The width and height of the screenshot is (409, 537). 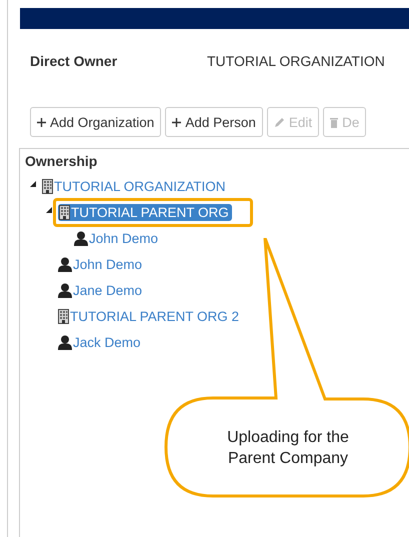 What do you see at coordinates (96, 122) in the screenshot?
I see `add-button: Add Organization` at bounding box center [96, 122].